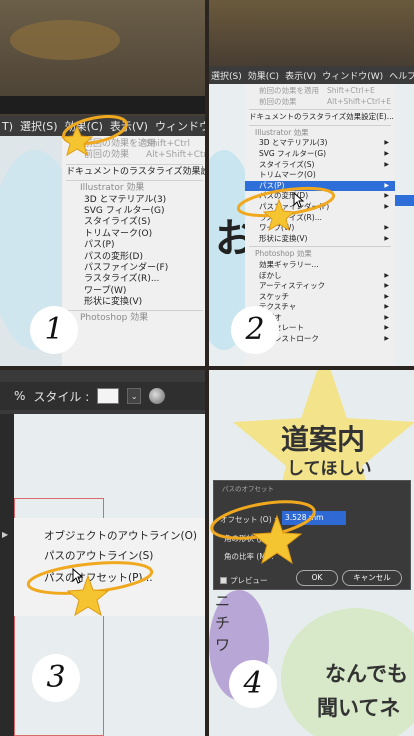  What do you see at coordinates (133, 245) in the screenshot?
I see `menu-item-path: パス(P)` at bounding box center [133, 245].